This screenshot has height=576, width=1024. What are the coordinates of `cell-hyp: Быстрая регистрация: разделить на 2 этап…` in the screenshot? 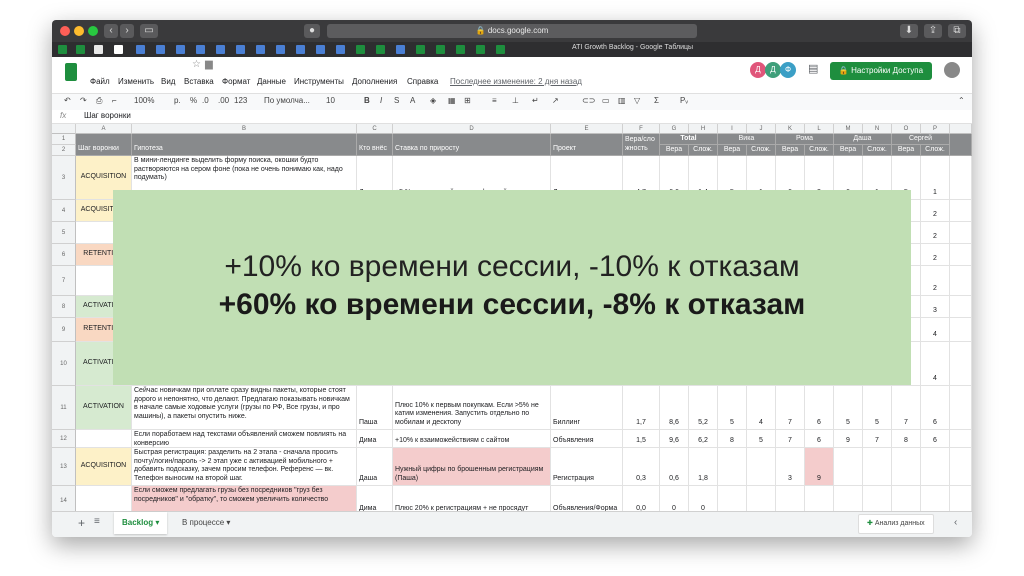 It's located at (244, 467).